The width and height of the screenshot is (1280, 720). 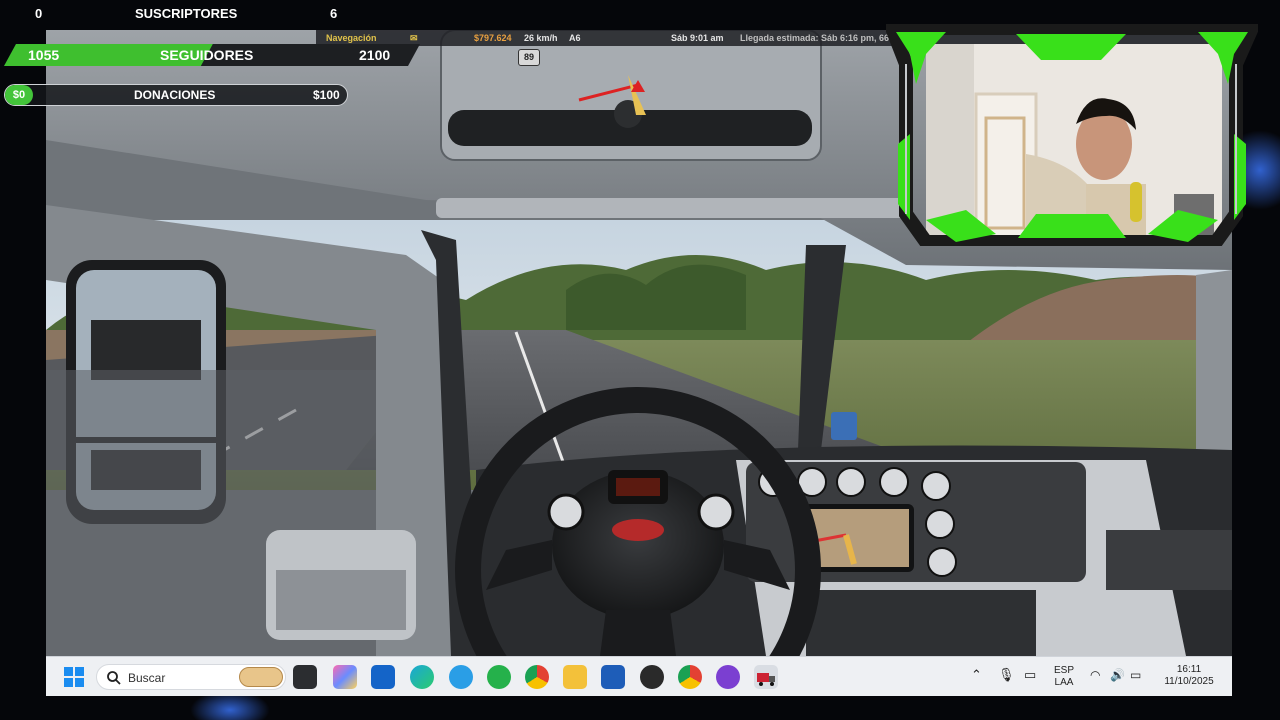 I want to click on donations-current: $0, so click(x=19, y=95).